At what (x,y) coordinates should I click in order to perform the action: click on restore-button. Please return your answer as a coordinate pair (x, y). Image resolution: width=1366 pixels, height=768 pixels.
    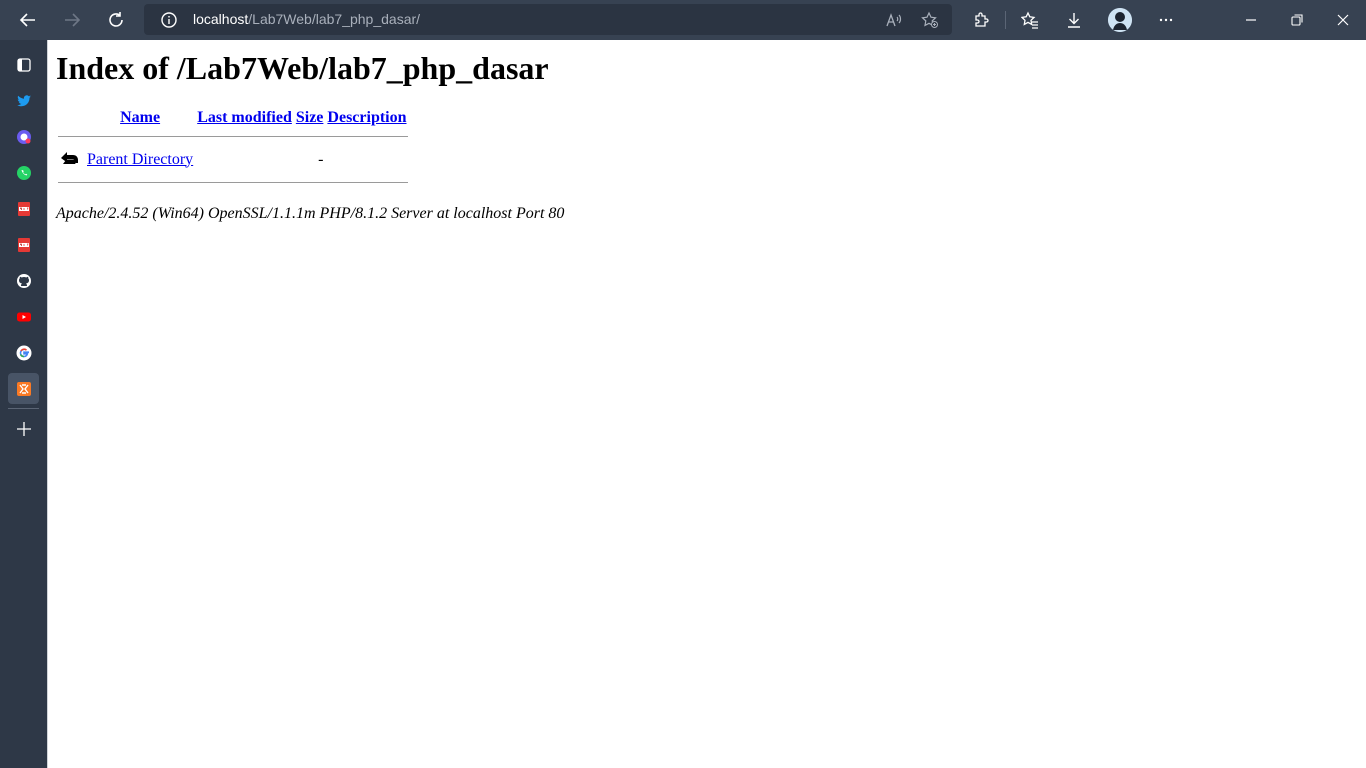
    Looking at the image, I should click on (1297, 20).